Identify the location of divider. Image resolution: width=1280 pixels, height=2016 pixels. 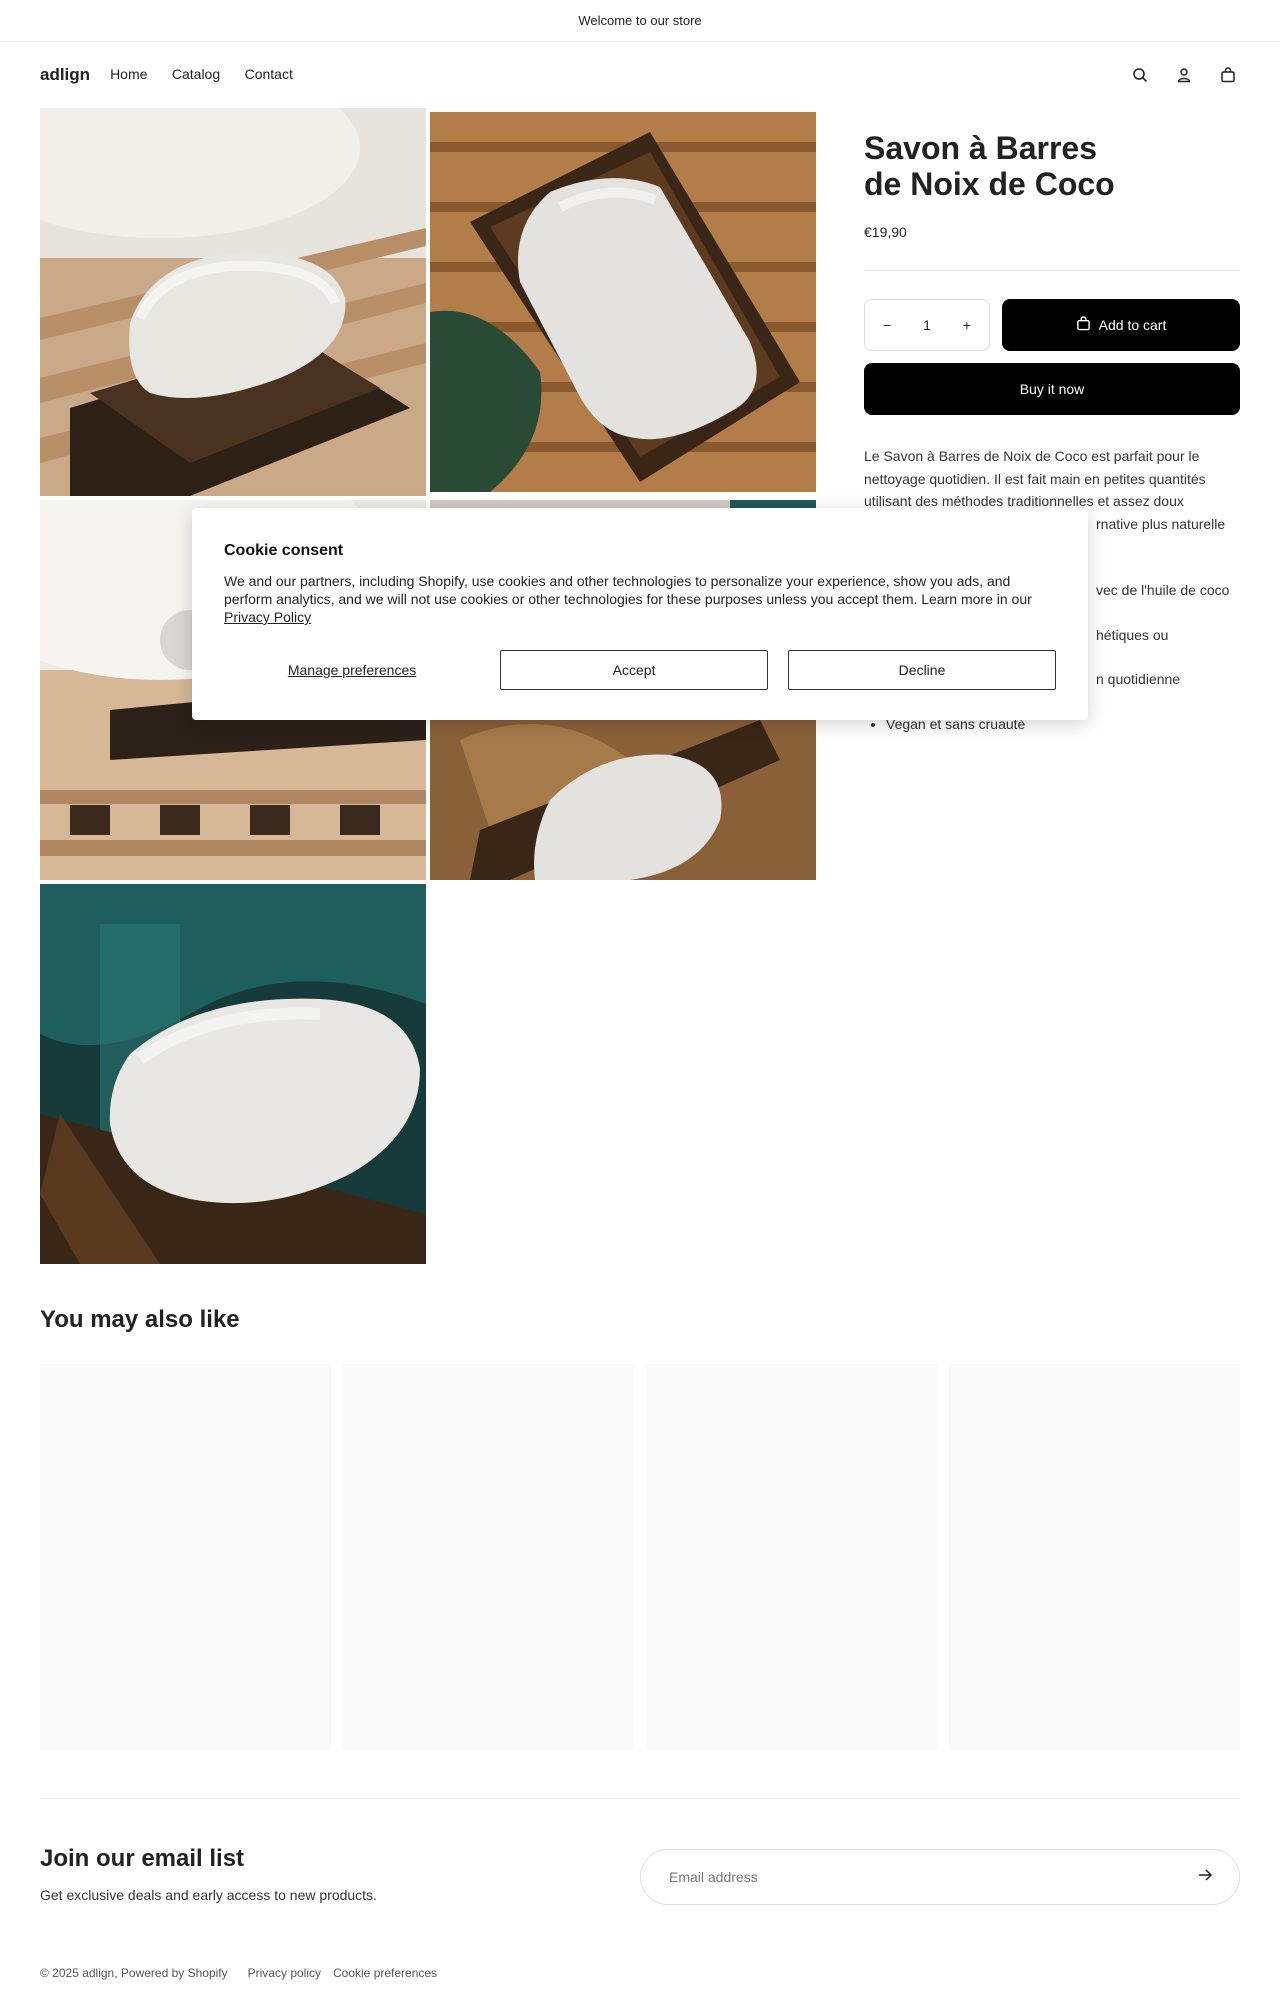
(1052, 270).